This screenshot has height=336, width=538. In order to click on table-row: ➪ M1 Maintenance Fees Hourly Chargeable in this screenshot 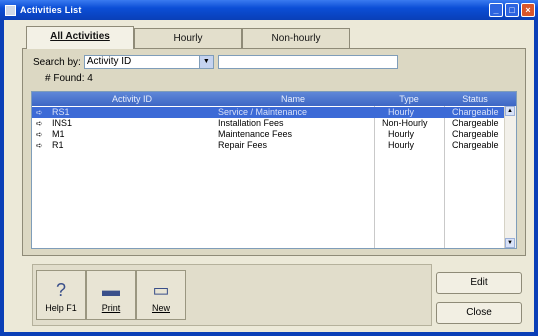, I will do `click(269, 134)`.